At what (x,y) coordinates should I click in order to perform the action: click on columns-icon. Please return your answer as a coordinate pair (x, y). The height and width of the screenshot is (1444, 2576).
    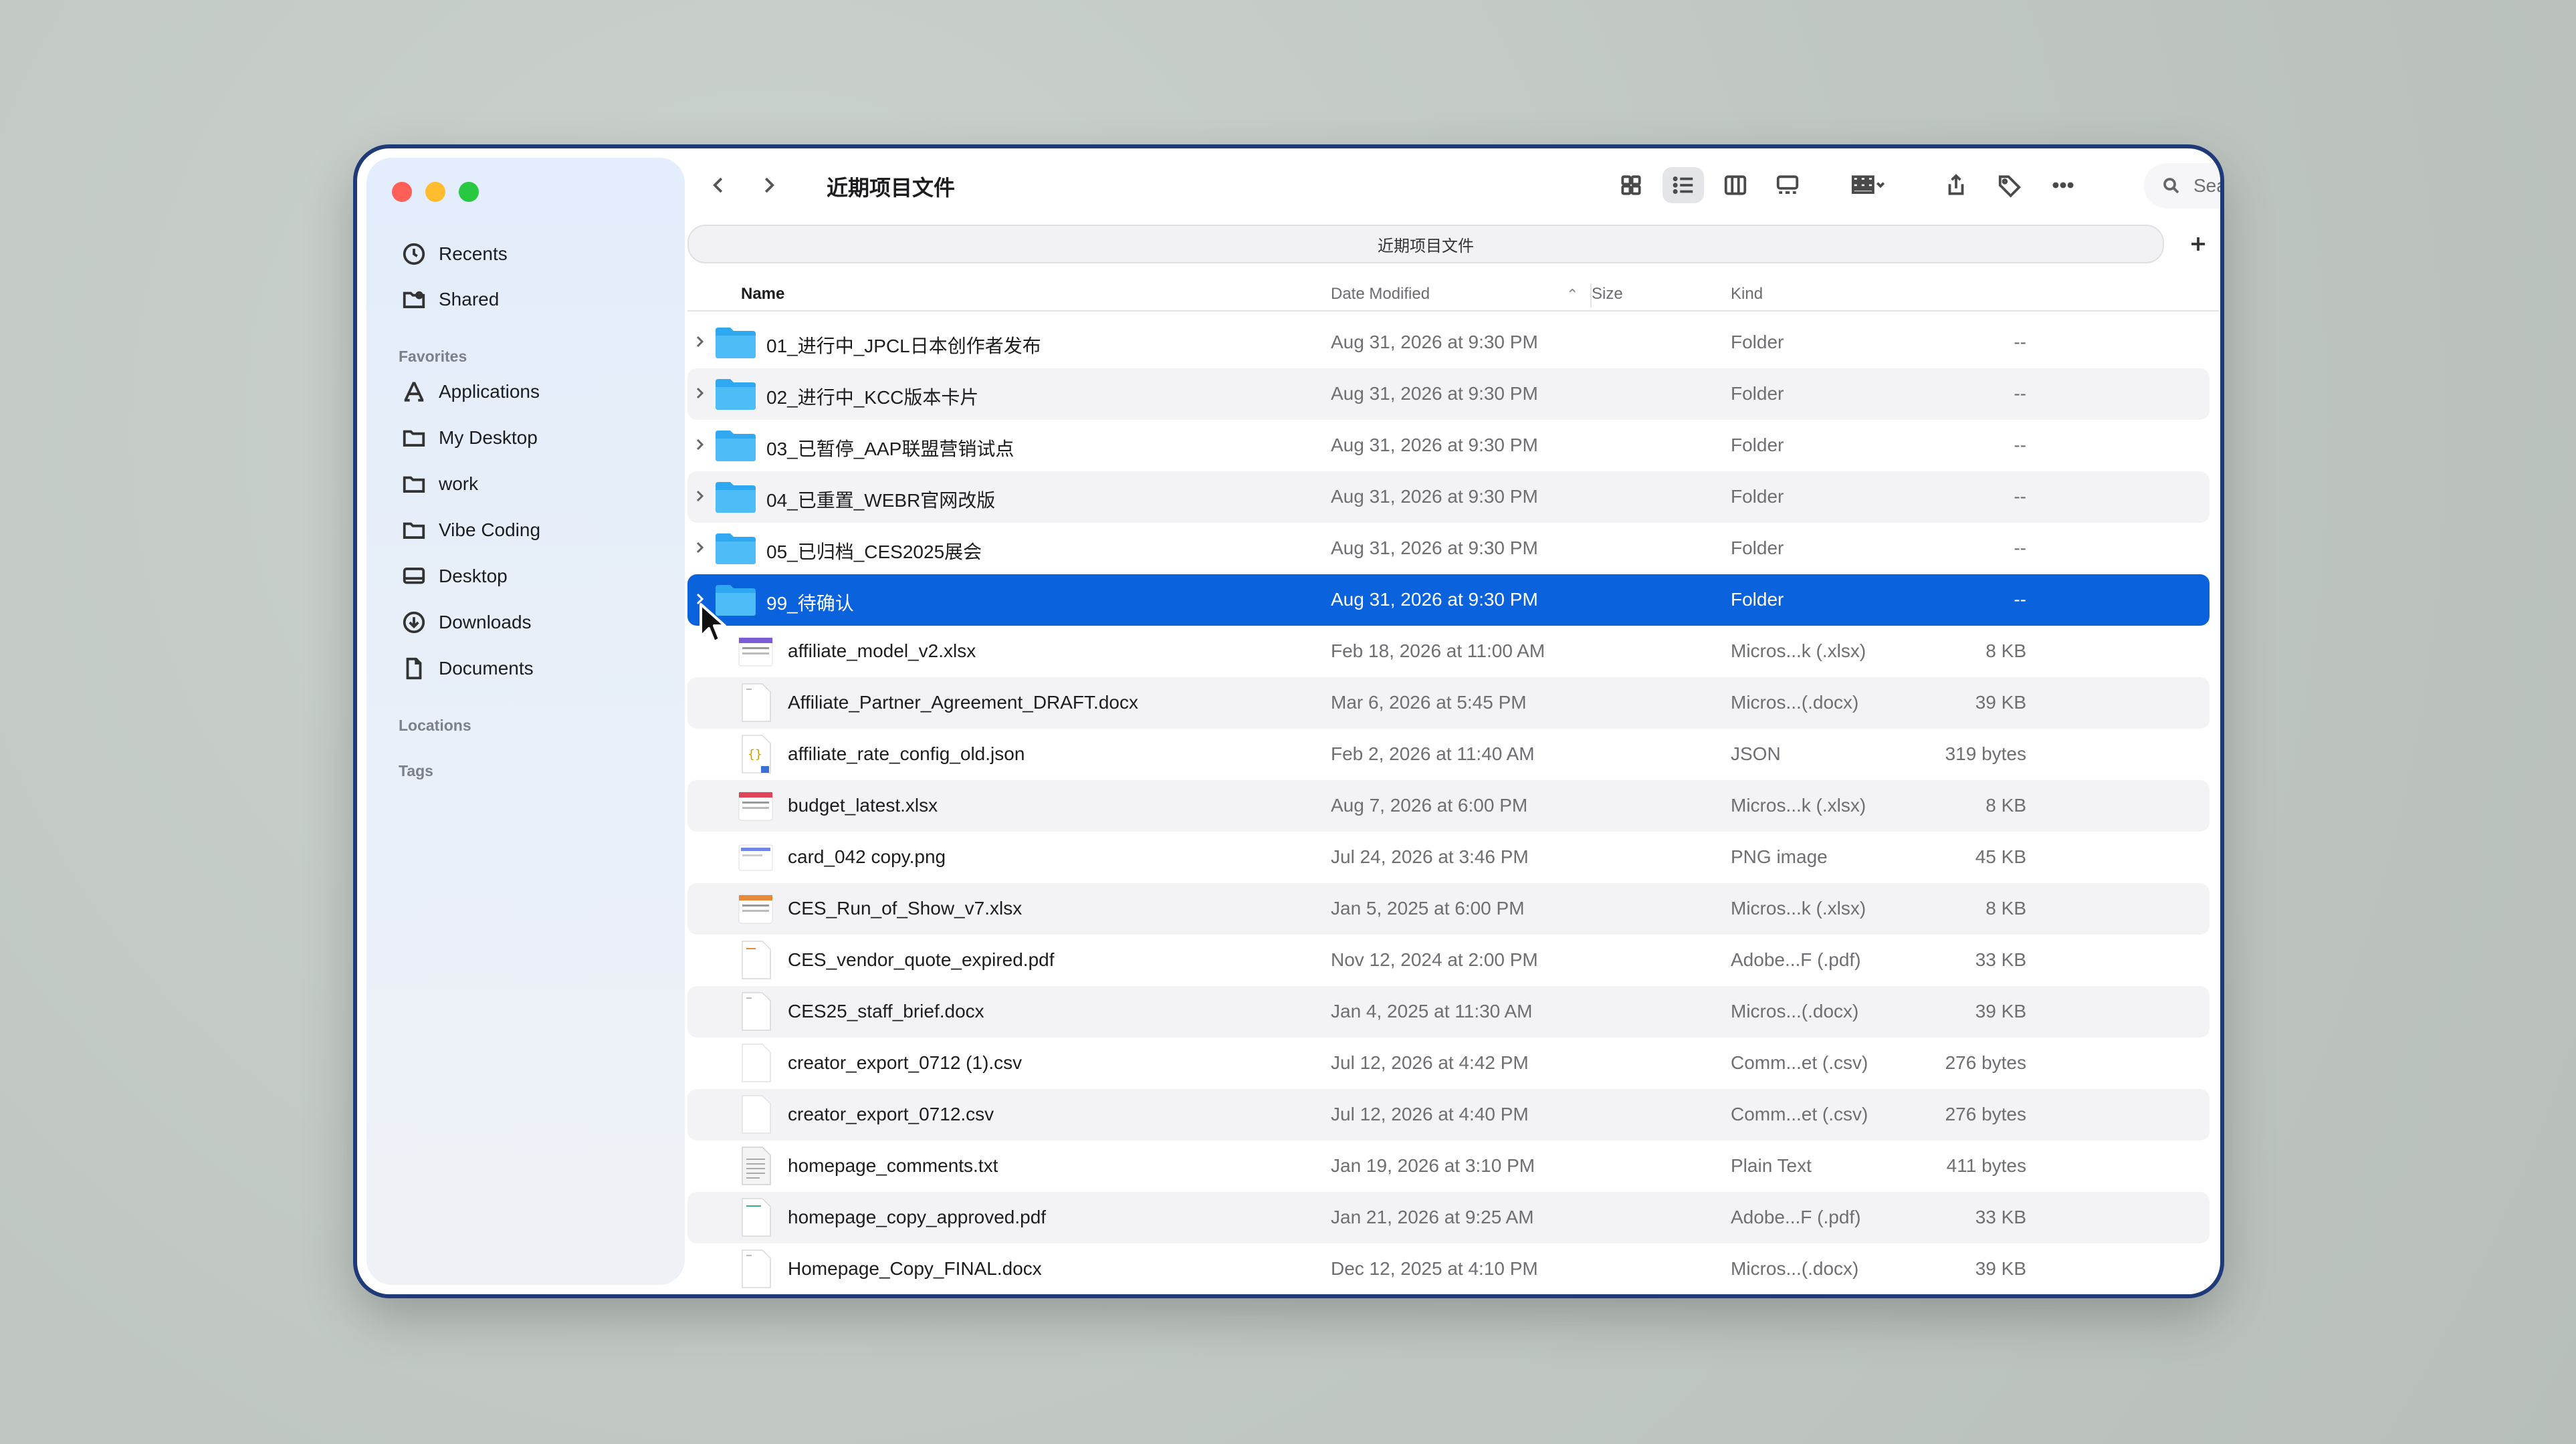
    Looking at the image, I should click on (1736, 185).